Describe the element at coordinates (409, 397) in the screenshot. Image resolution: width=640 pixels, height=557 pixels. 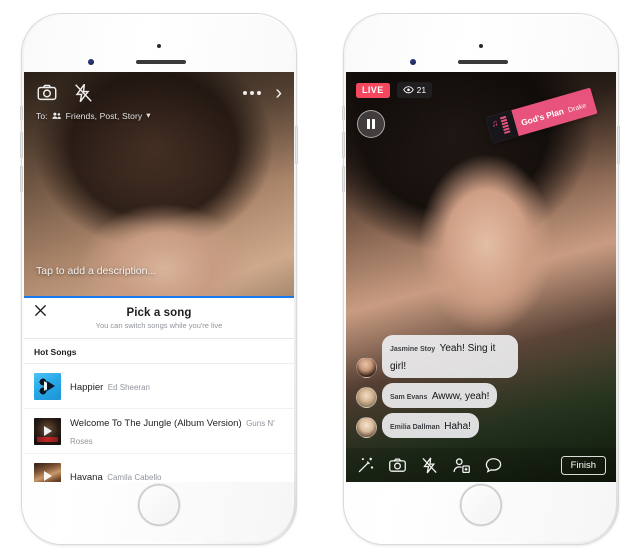
I see `comment-author: Sam Evans` at that location.